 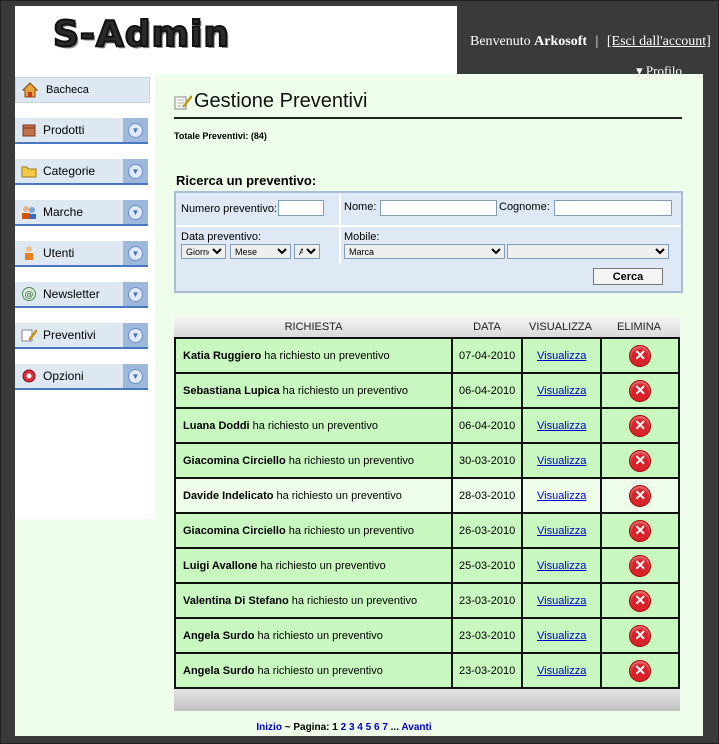 What do you see at coordinates (360, 727) in the screenshot?
I see `pager-page-link: 4` at bounding box center [360, 727].